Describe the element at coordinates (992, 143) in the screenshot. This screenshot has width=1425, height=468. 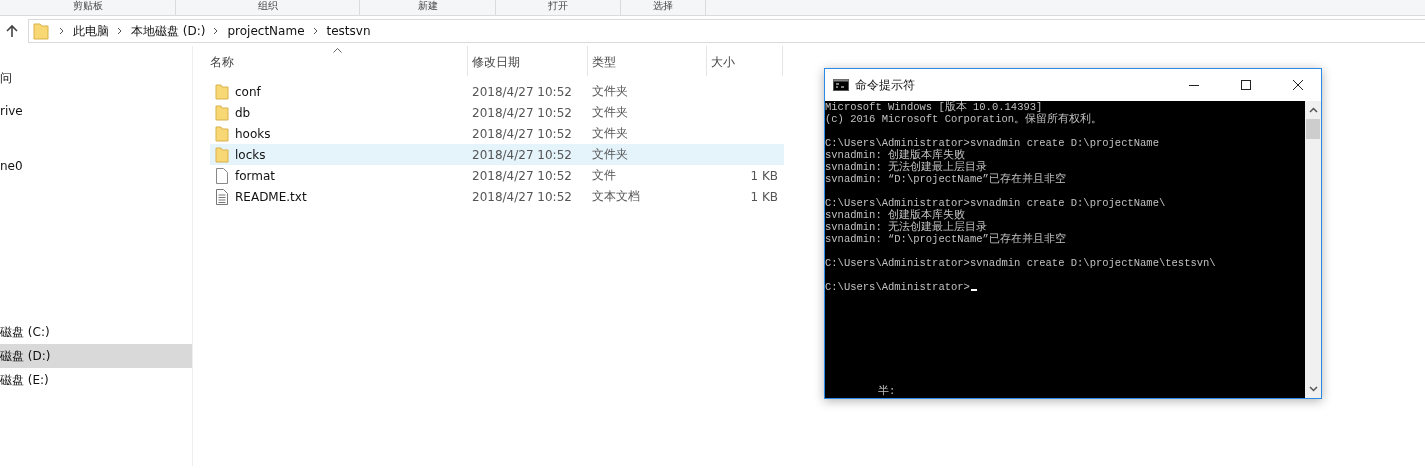
I see `console-line: C:\Users\Administrator>svnadmin create D:\projectName` at that location.